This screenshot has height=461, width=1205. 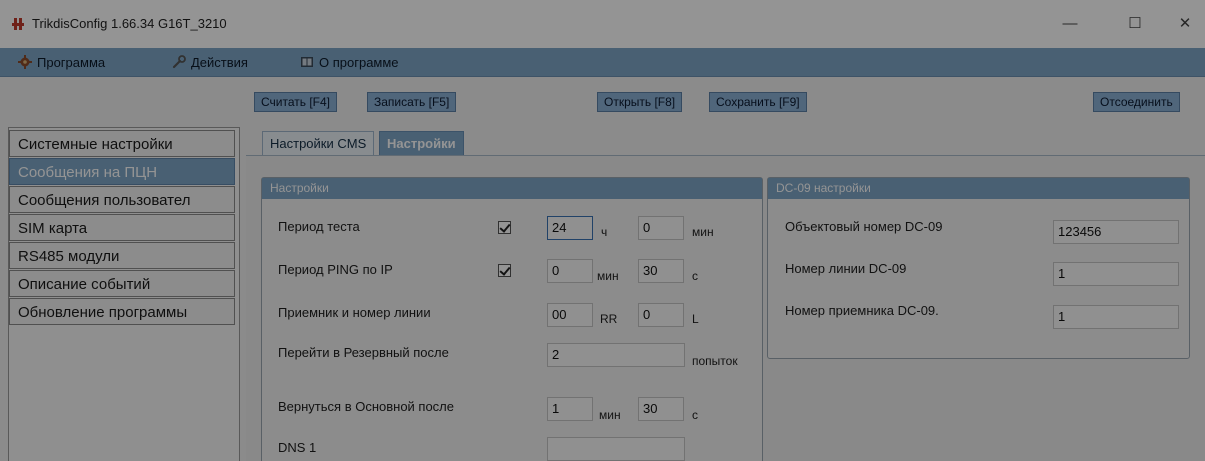 What do you see at coordinates (661, 271) in the screenshot?
I see `ping-seconds-input: 30` at bounding box center [661, 271].